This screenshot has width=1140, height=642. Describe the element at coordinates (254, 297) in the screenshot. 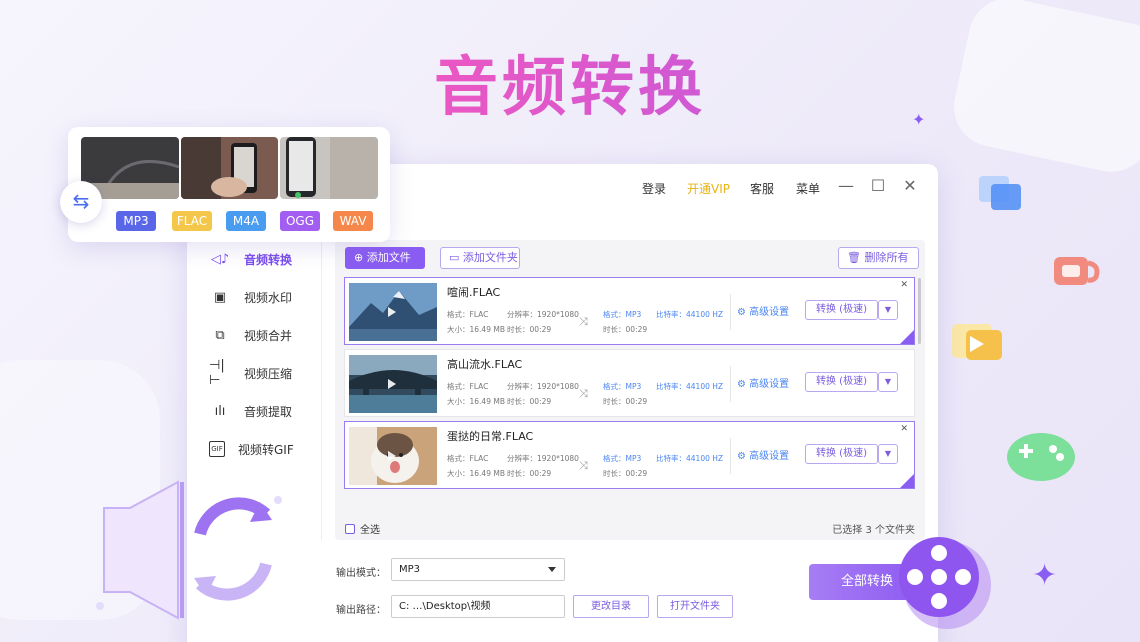

I see `sidebar-item-video-watermark: ▣ 视频水印` at that location.